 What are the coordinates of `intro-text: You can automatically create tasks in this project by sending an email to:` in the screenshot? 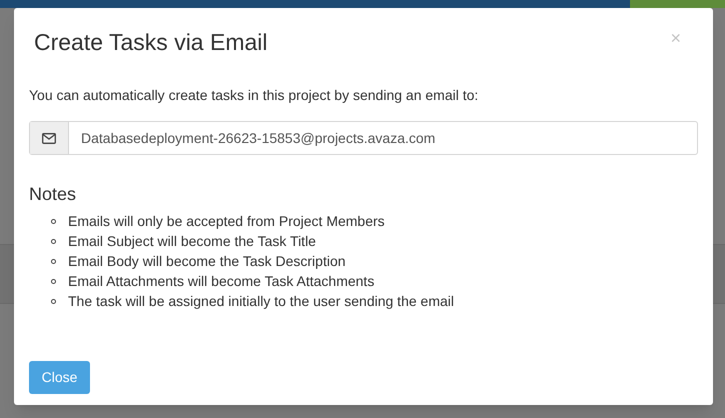 It's located at (254, 95).